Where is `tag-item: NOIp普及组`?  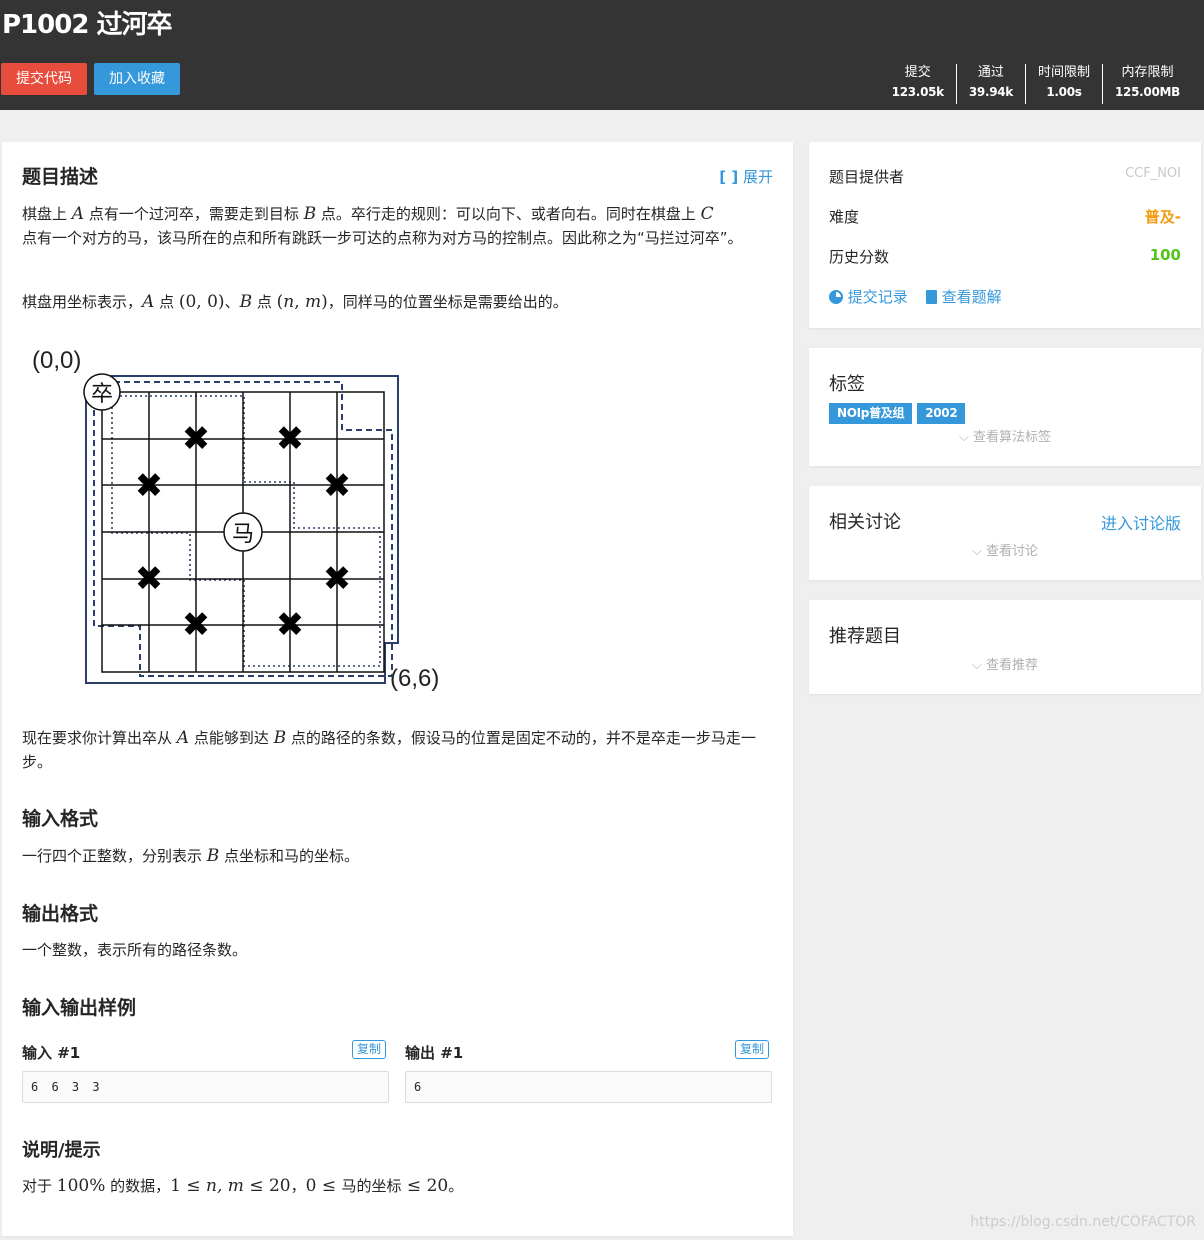
tag-item: NOIp普及组 is located at coordinates (871, 413).